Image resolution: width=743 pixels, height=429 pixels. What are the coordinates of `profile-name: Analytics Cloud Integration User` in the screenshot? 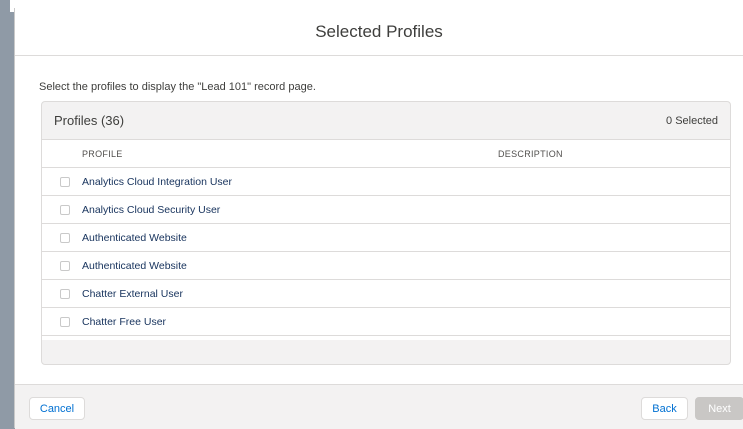 It's located at (157, 182).